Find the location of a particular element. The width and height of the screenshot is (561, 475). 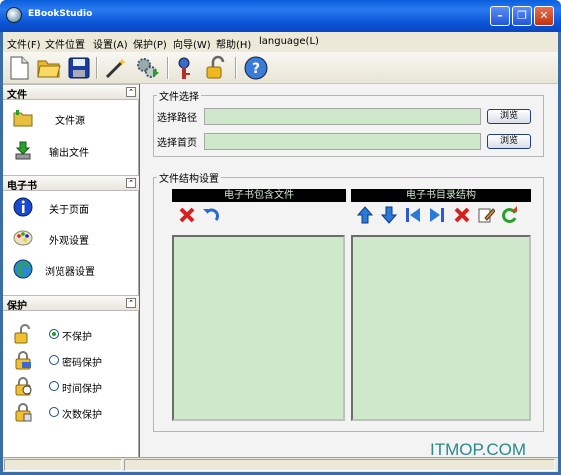

sidebar-item-about-page: 关于页面 is located at coordinates (71, 207).